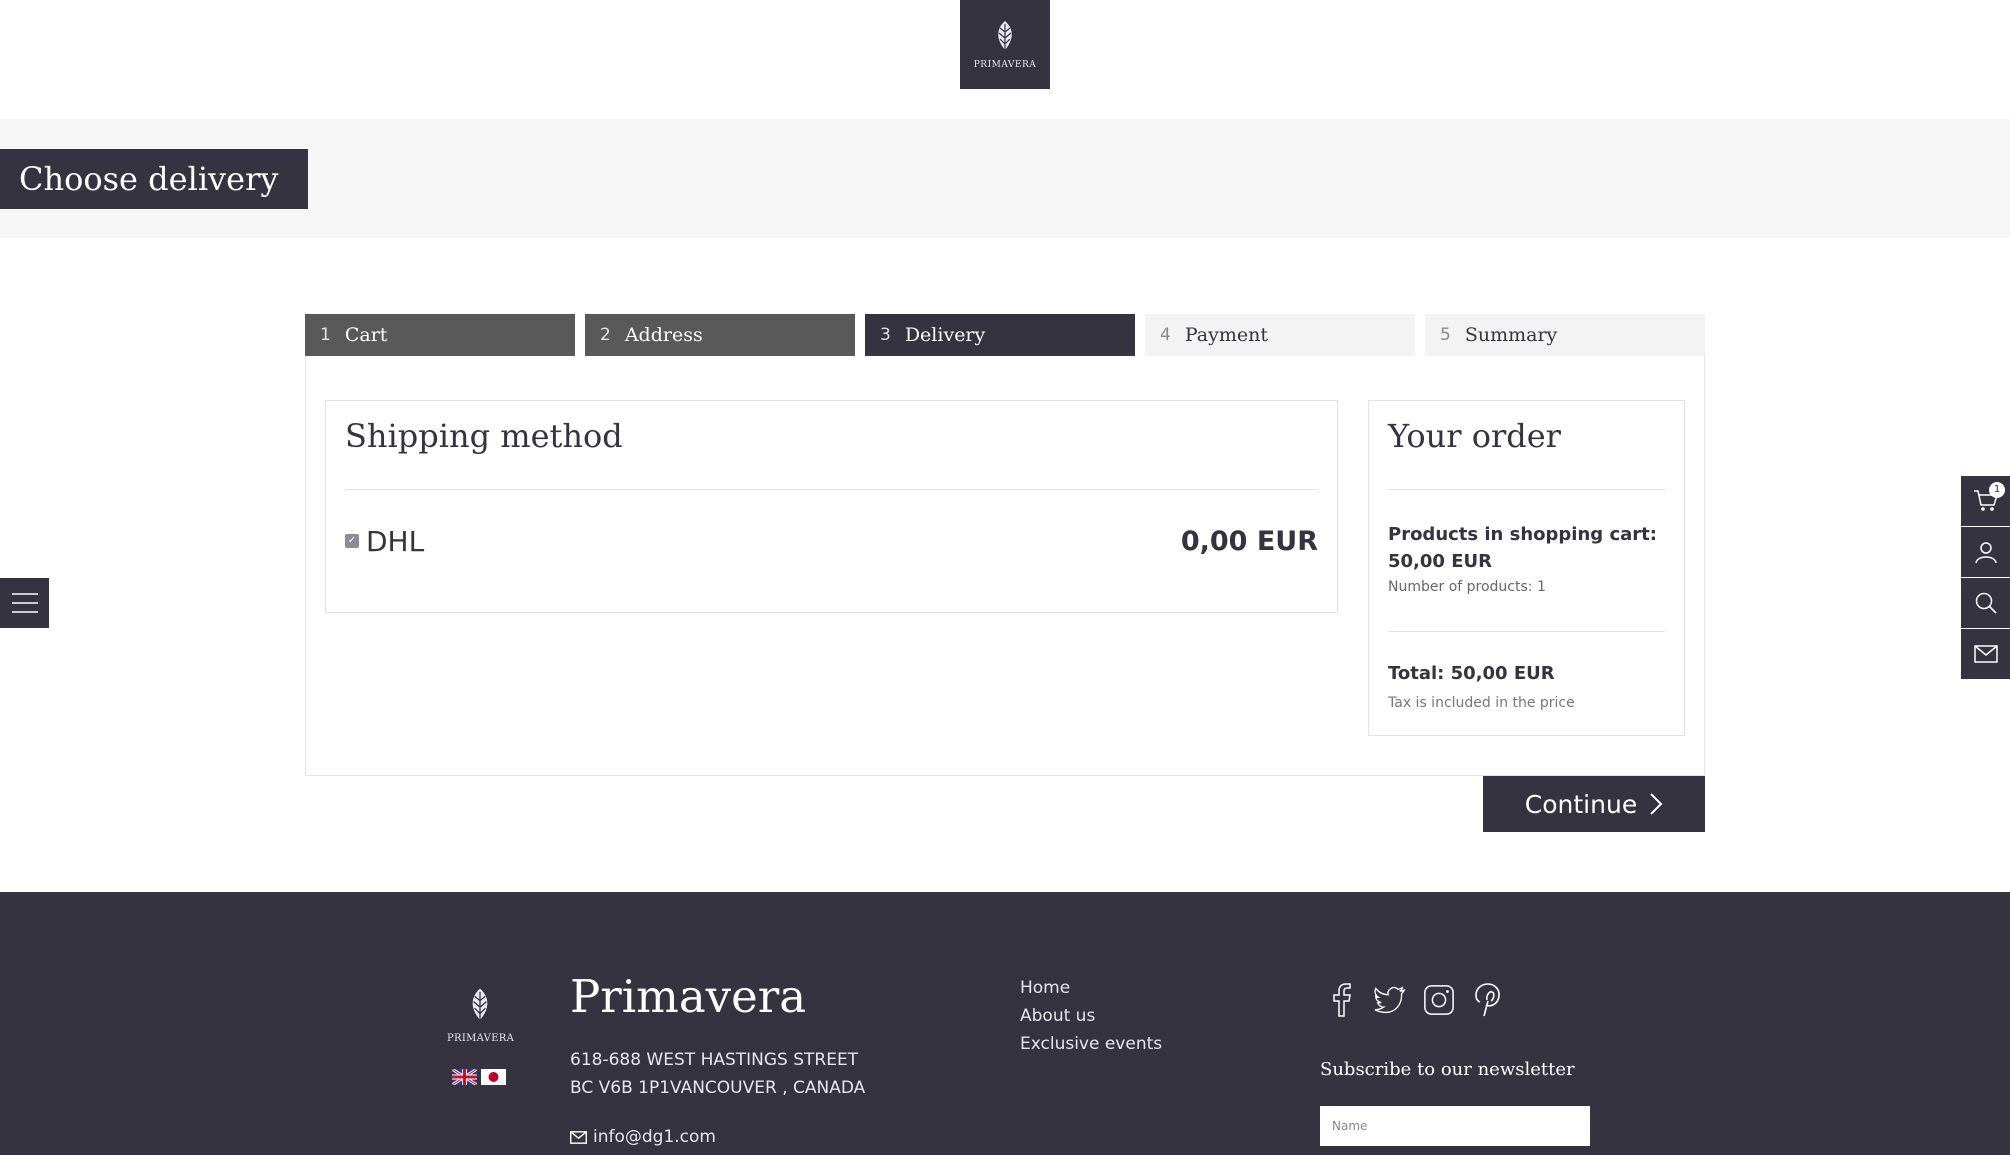 This screenshot has height=1155, width=2010. What do you see at coordinates (1565, 335) in the screenshot?
I see `step-summary: 5 Summary` at bounding box center [1565, 335].